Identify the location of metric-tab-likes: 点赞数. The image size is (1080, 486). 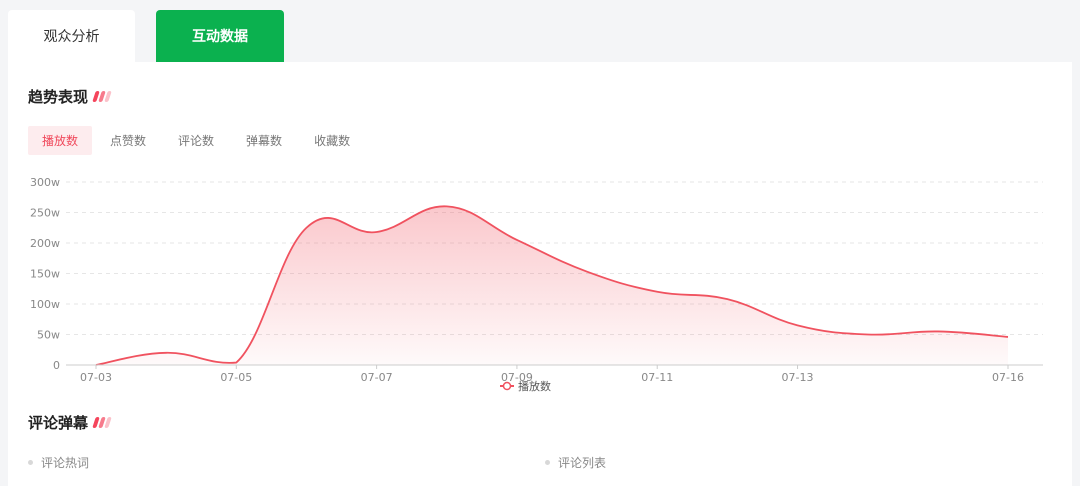
(128, 140).